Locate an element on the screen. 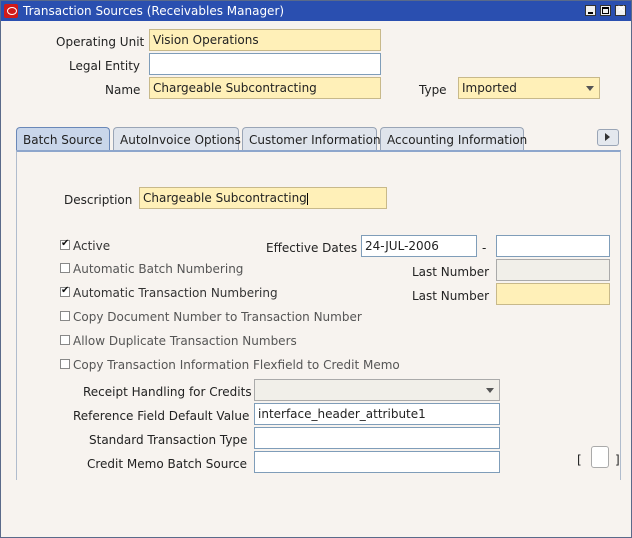  copy-document-number-checkbox is located at coordinates (65, 316).